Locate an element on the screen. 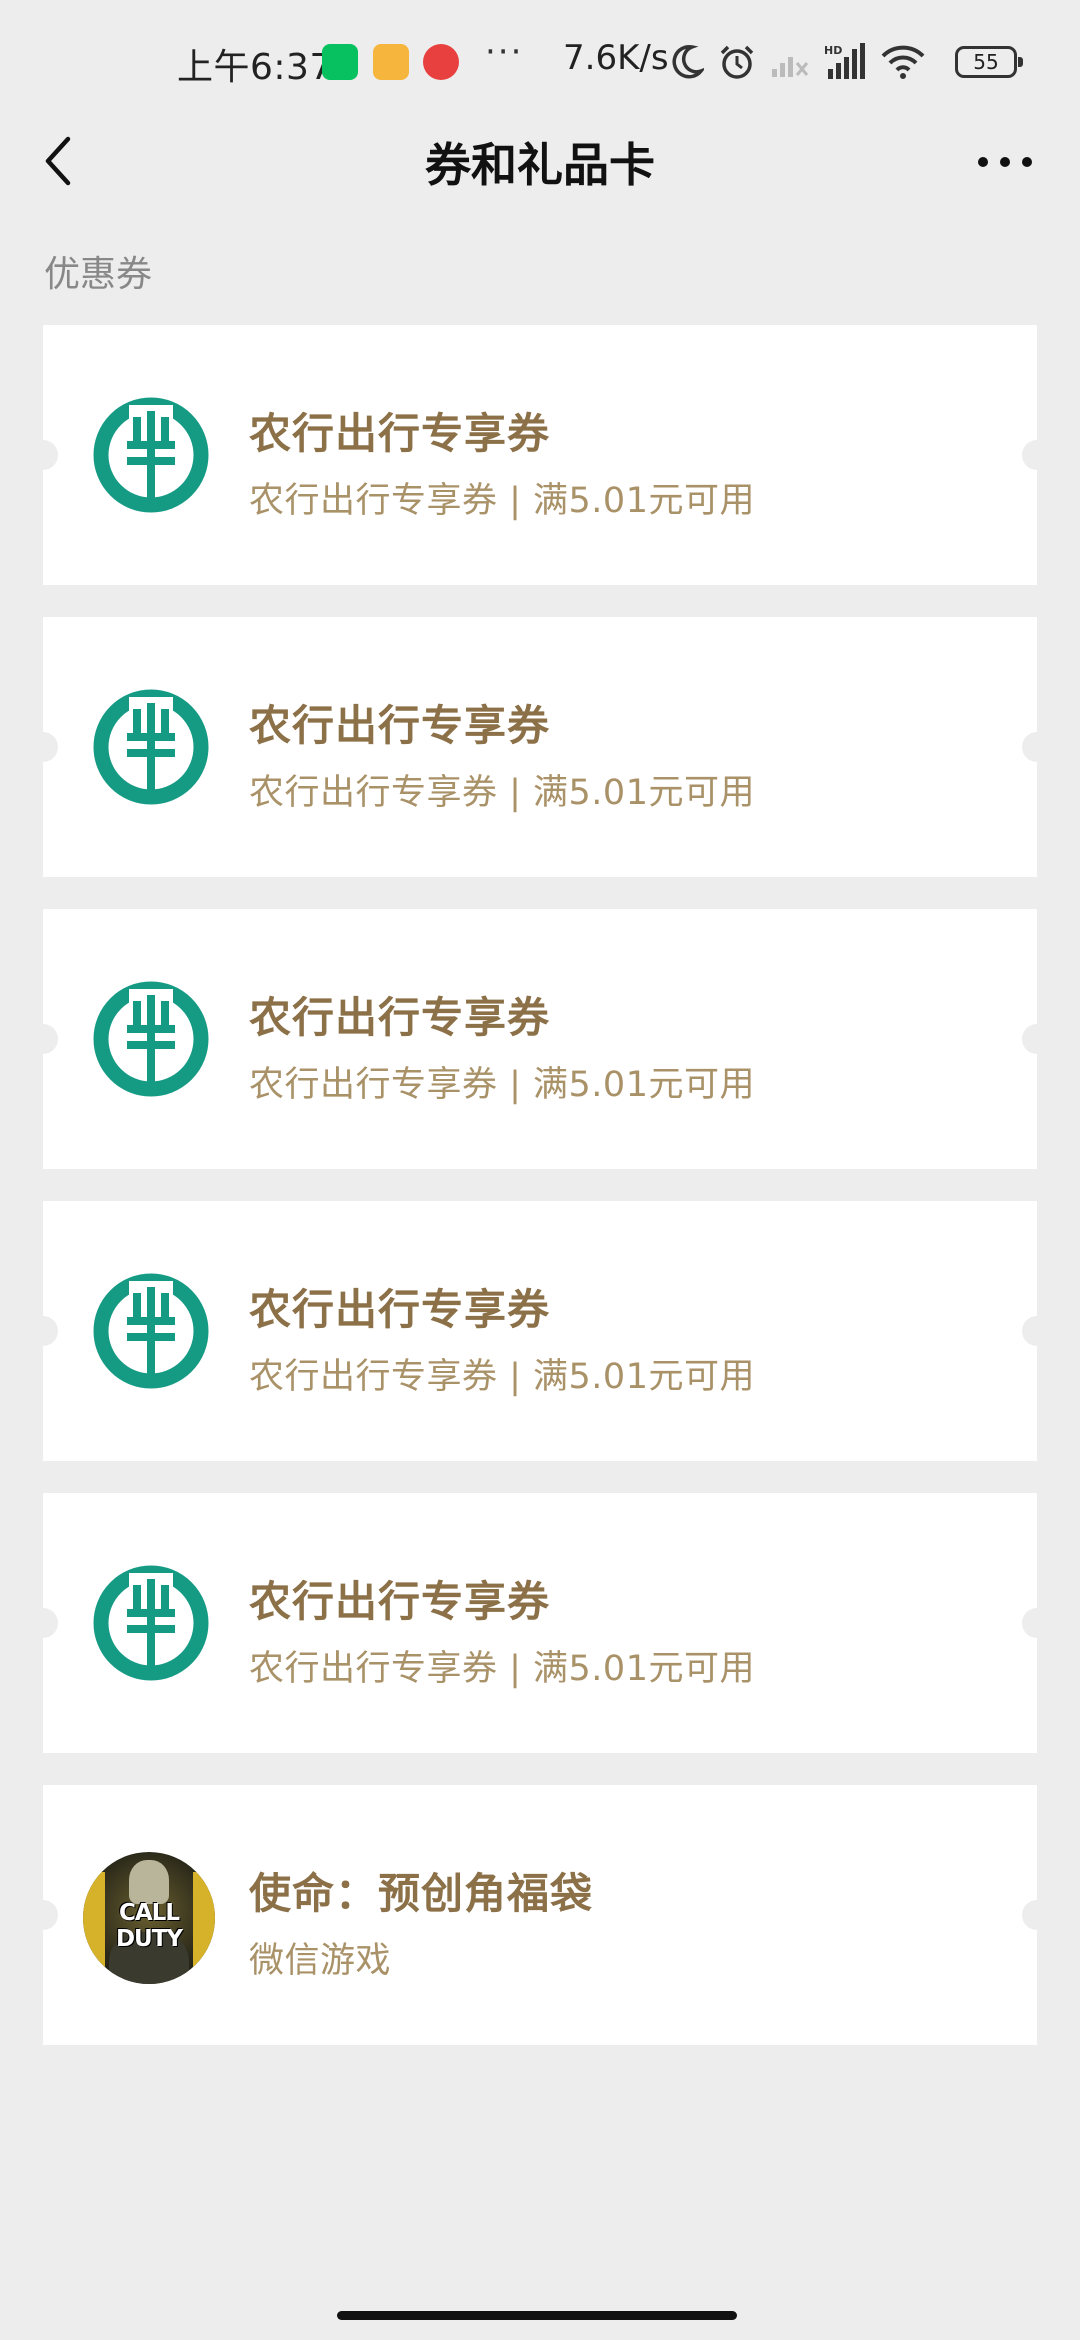 The image size is (1080, 2340). more-options-icon is located at coordinates (1005, 162).